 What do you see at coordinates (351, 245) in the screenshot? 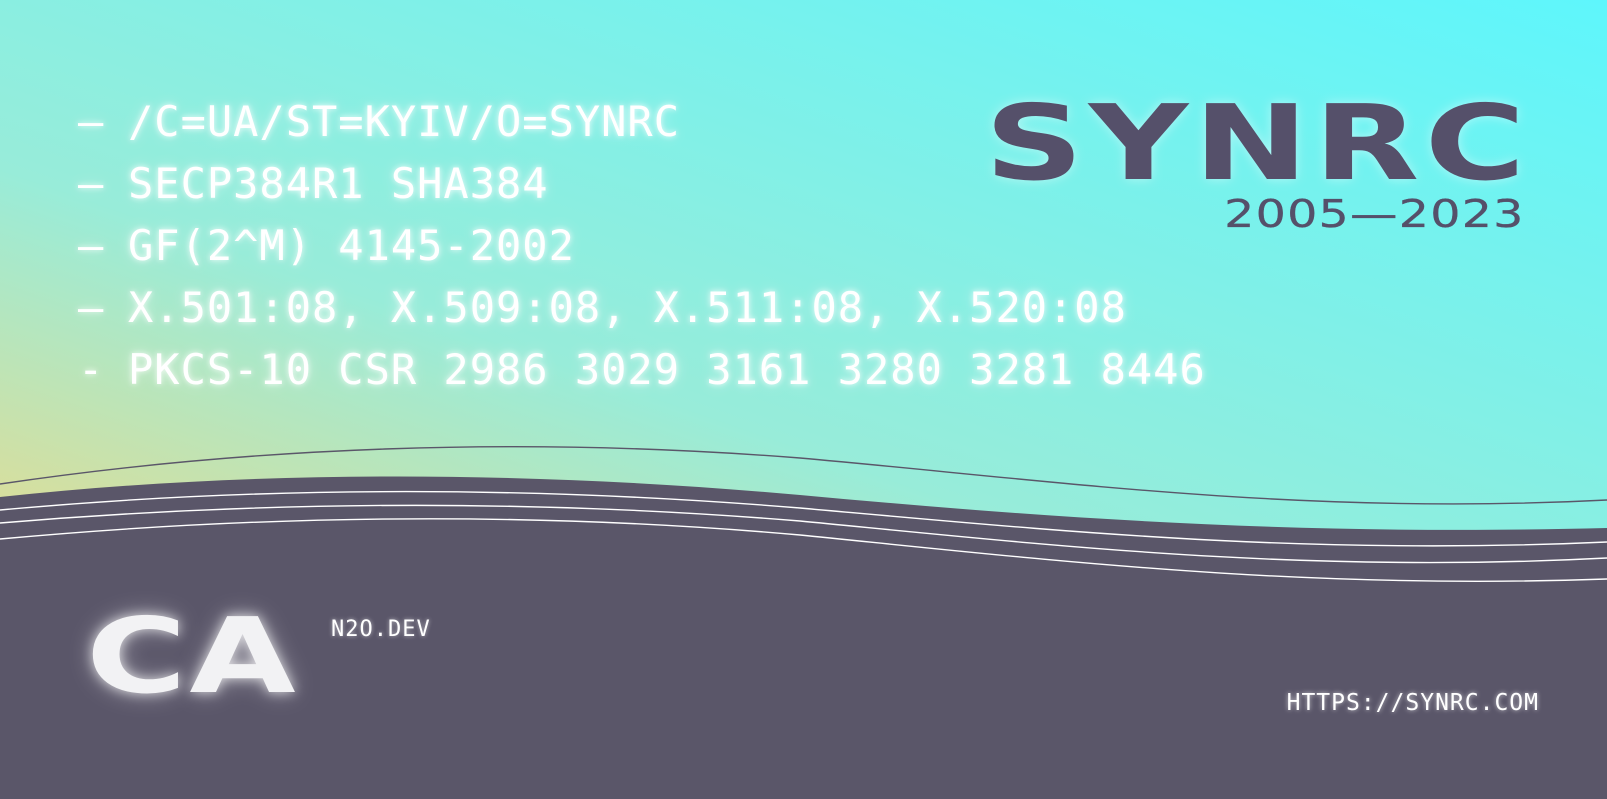
I see `spec-text-field: GF(2^M) 4145-2002` at bounding box center [351, 245].